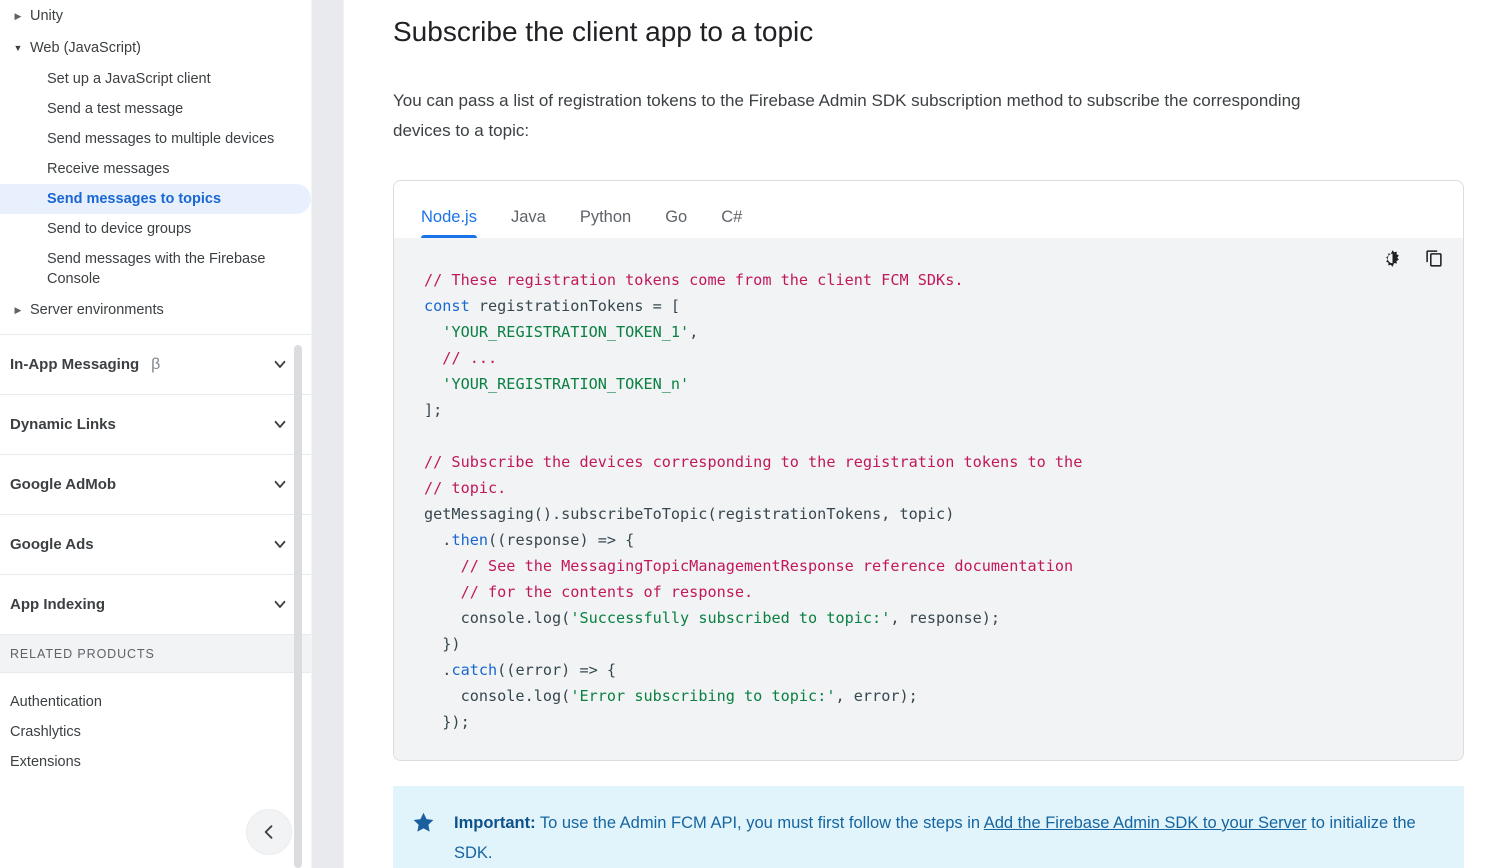 This screenshot has height=868, width=1509. I want to click on related-item-crashlytics: Crashlytics, so click(155, 732).